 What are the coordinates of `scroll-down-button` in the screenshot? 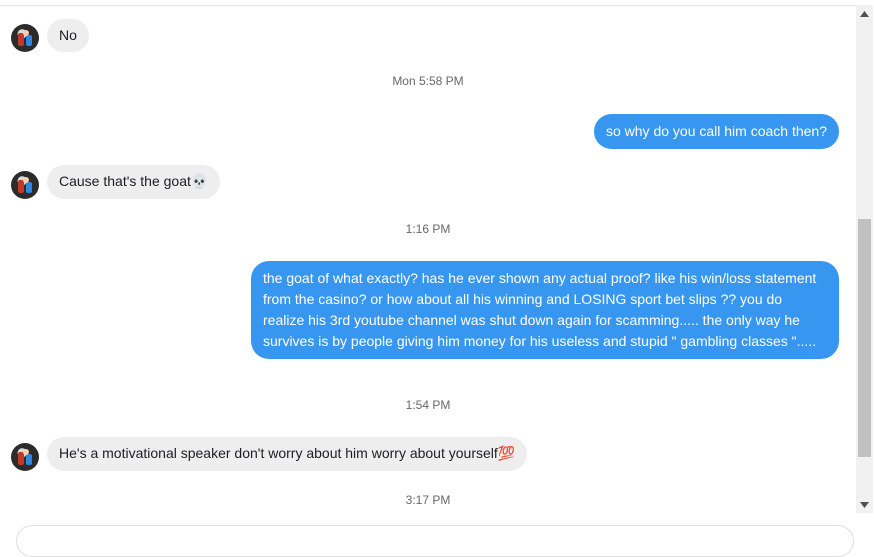 It's located at (864, 504).